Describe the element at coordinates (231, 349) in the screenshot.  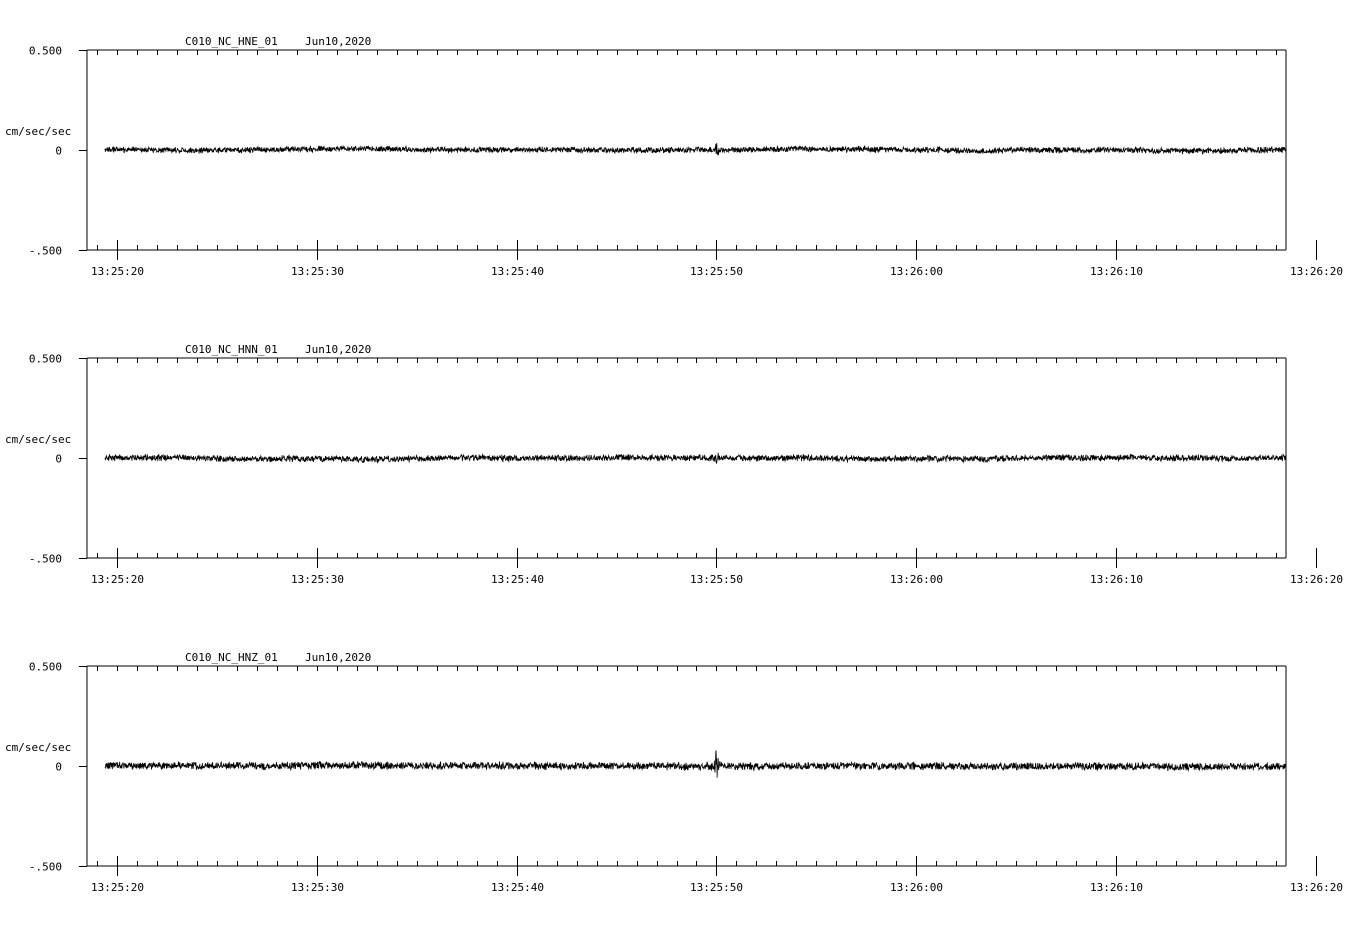
I see `channel-name: C010_NC_HNN_01` at that location.